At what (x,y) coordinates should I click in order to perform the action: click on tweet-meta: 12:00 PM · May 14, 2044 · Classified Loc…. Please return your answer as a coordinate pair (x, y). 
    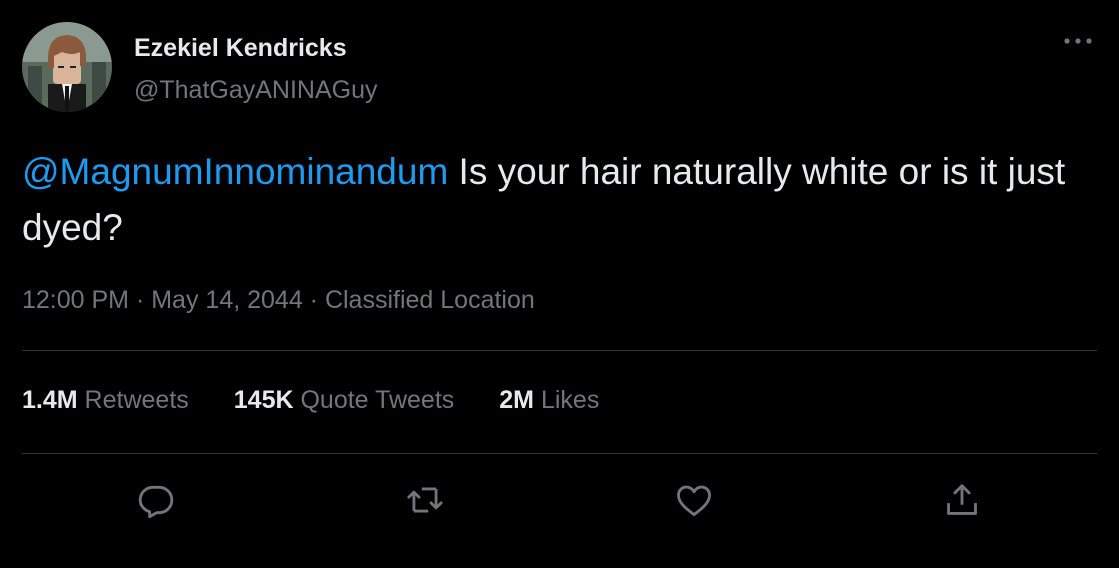
    Looking at the image, I should click on (278, 300).